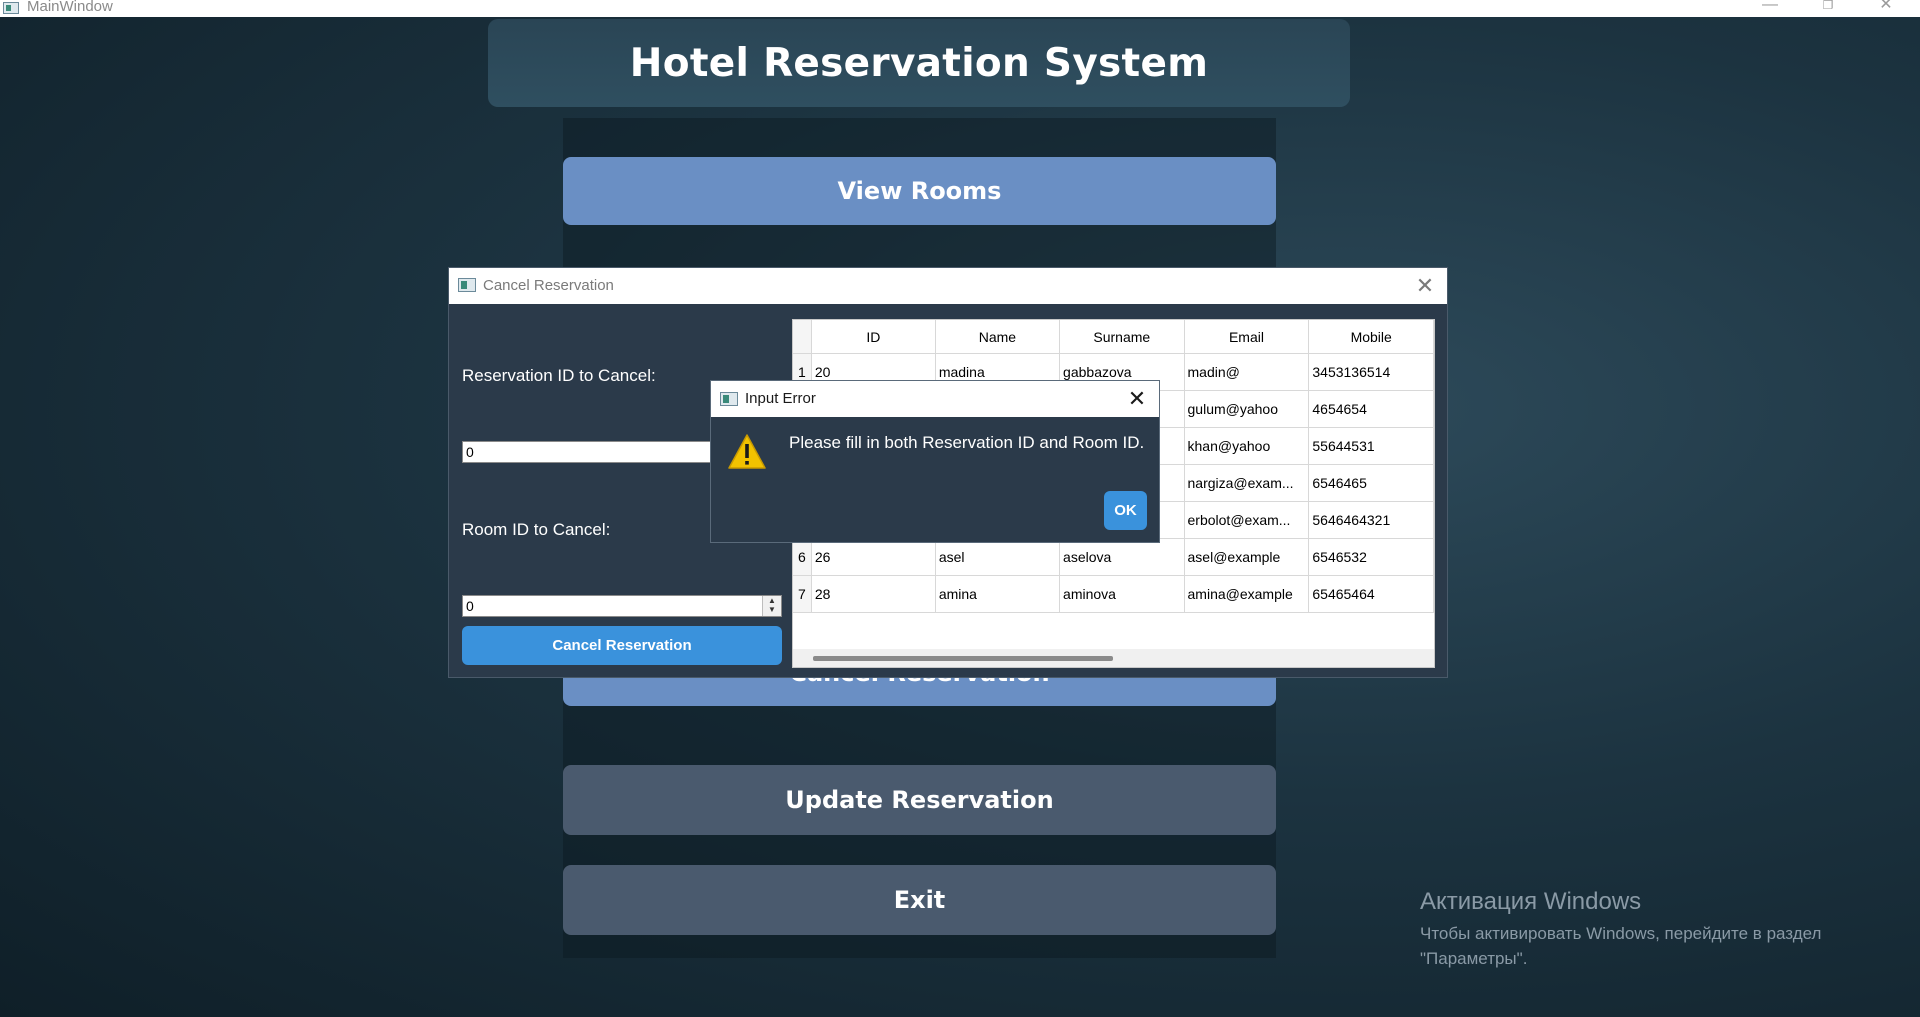 This screenshot has height=1017, width=1920. Describe the element at coordinates (771, 606) in the screenshot. I see `spin-arrows-icon: ▲ ▼` at that location.